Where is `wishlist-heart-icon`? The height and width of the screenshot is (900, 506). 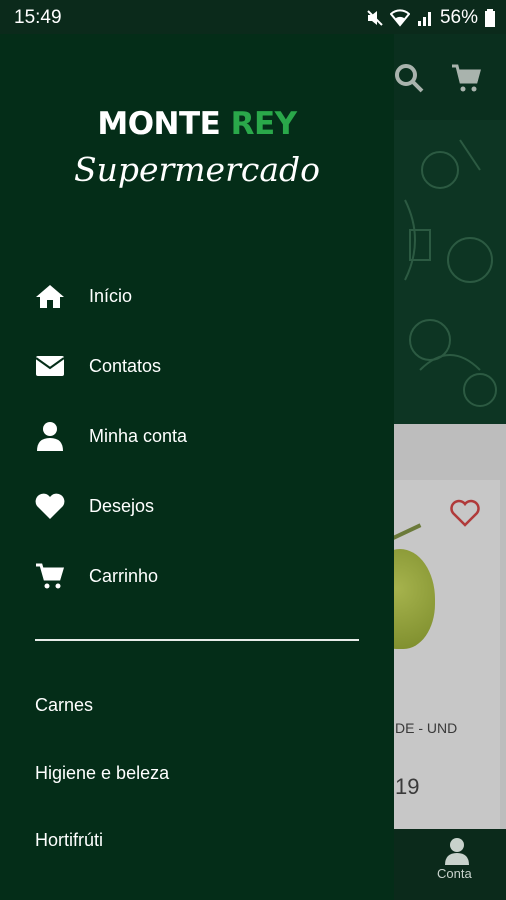 wishlist-heart-icon is located at coordinates (465, 513).